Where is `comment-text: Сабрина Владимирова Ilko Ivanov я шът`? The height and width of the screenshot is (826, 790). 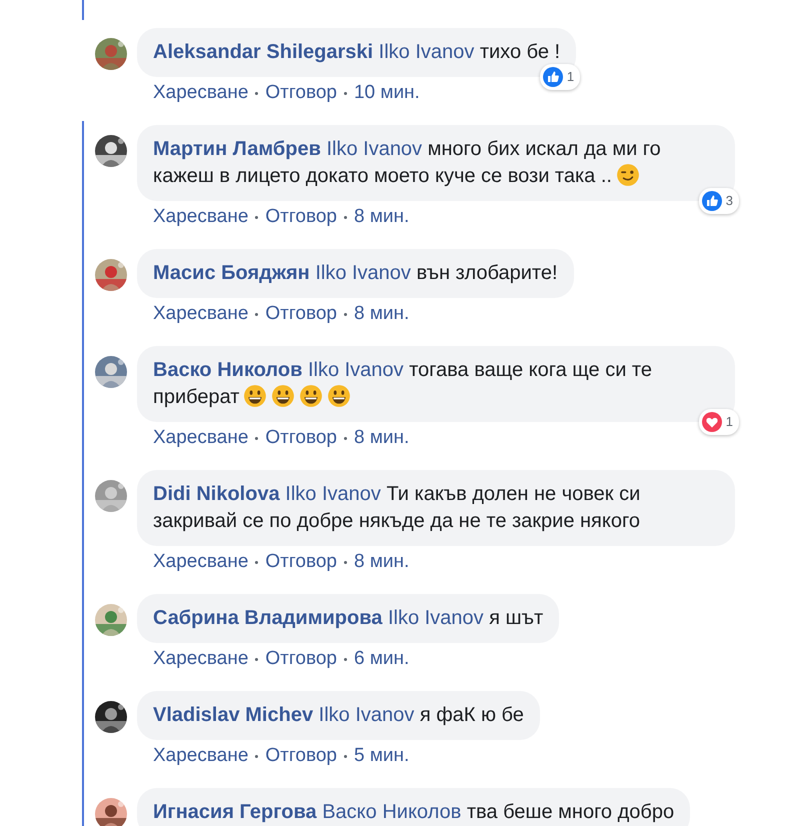 comment-text: Сабрина Владимирова Ilko Ivanov я шът is located at coordinates (348, 618).